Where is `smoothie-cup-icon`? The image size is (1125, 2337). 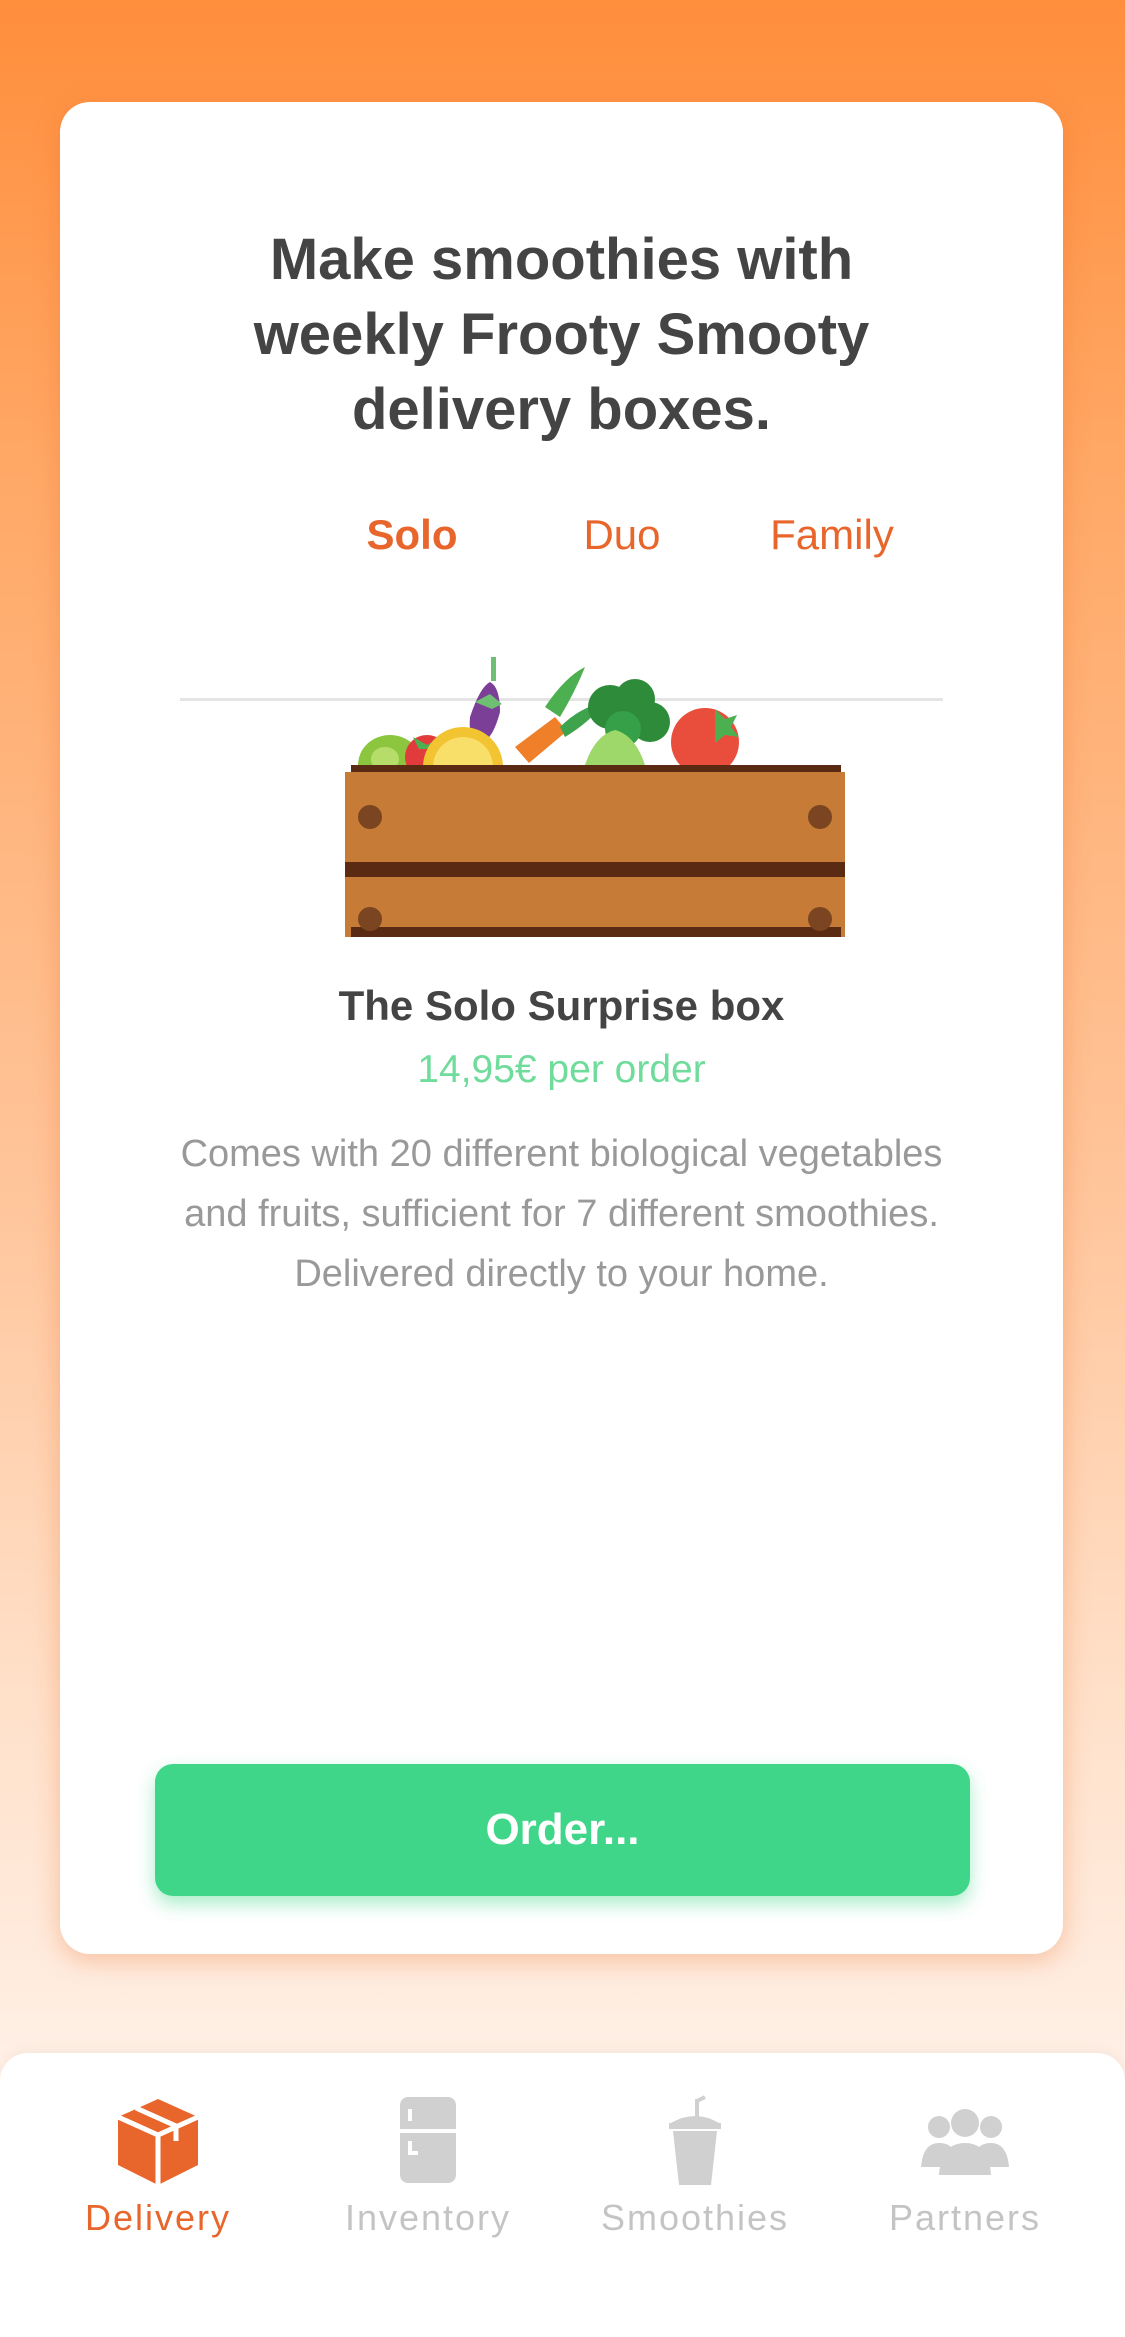 smoothie-cup-icon is located at coordinates (695, 2140).